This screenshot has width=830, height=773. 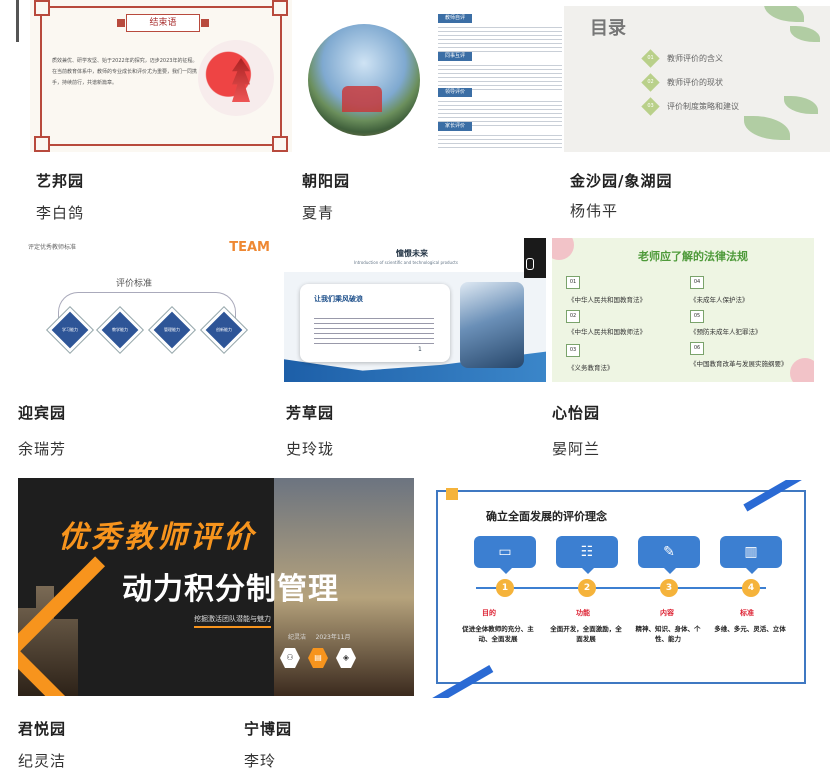 I want to click on garden-name: 艺邦园, so click(x=60, y=181).